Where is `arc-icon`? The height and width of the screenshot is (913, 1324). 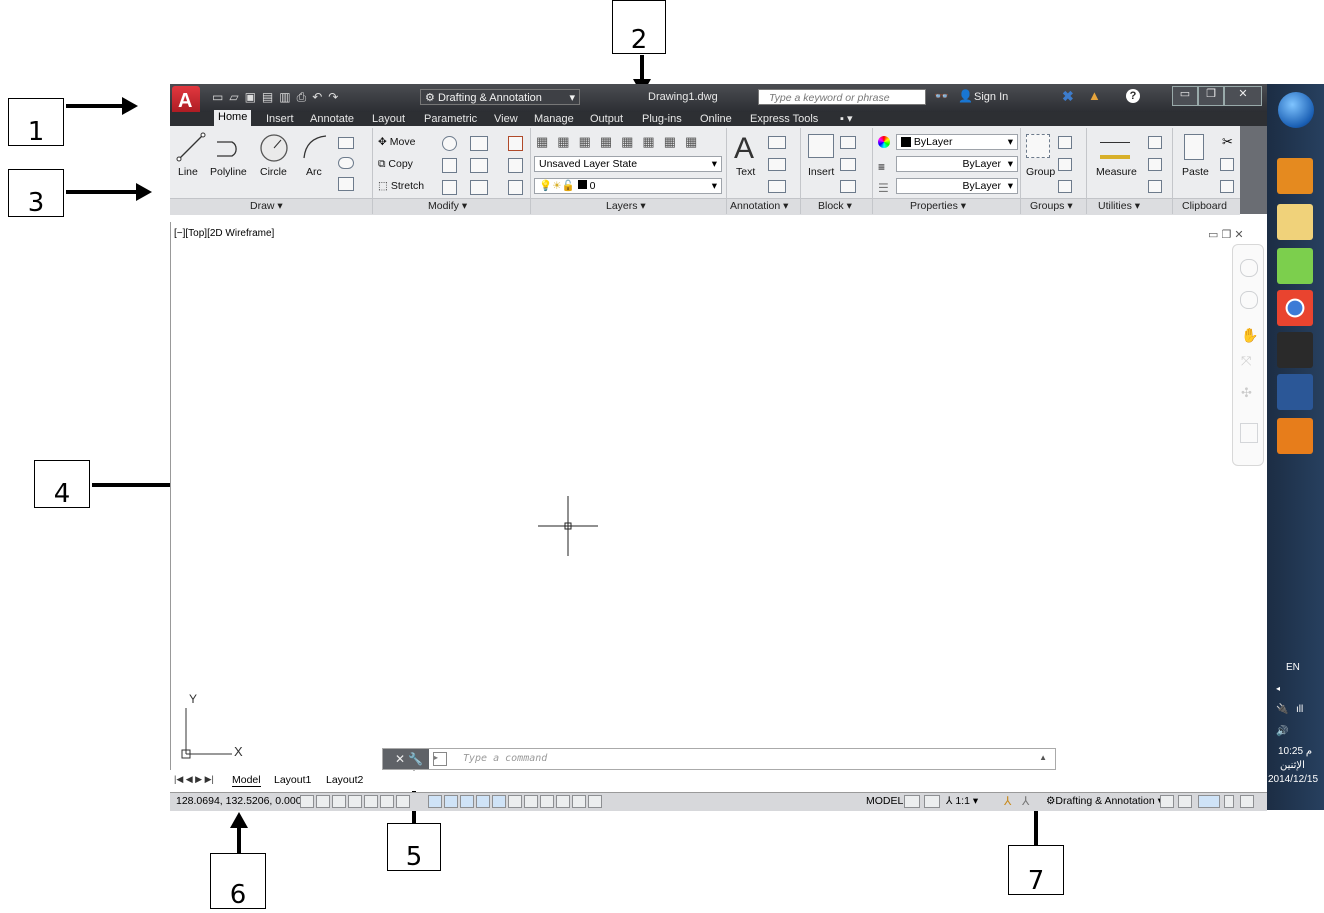 arc-icon is located at coordinates (315, 147).